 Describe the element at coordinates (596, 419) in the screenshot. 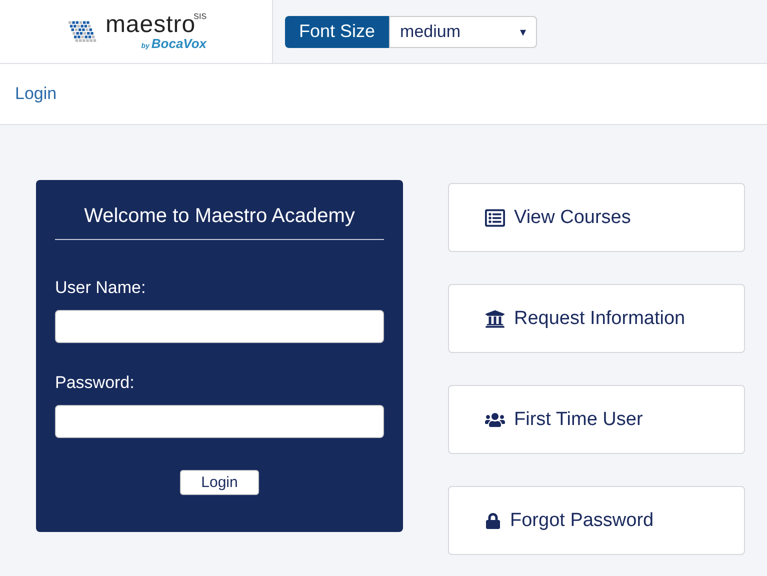

I see `action-button: First Time User` at that location.